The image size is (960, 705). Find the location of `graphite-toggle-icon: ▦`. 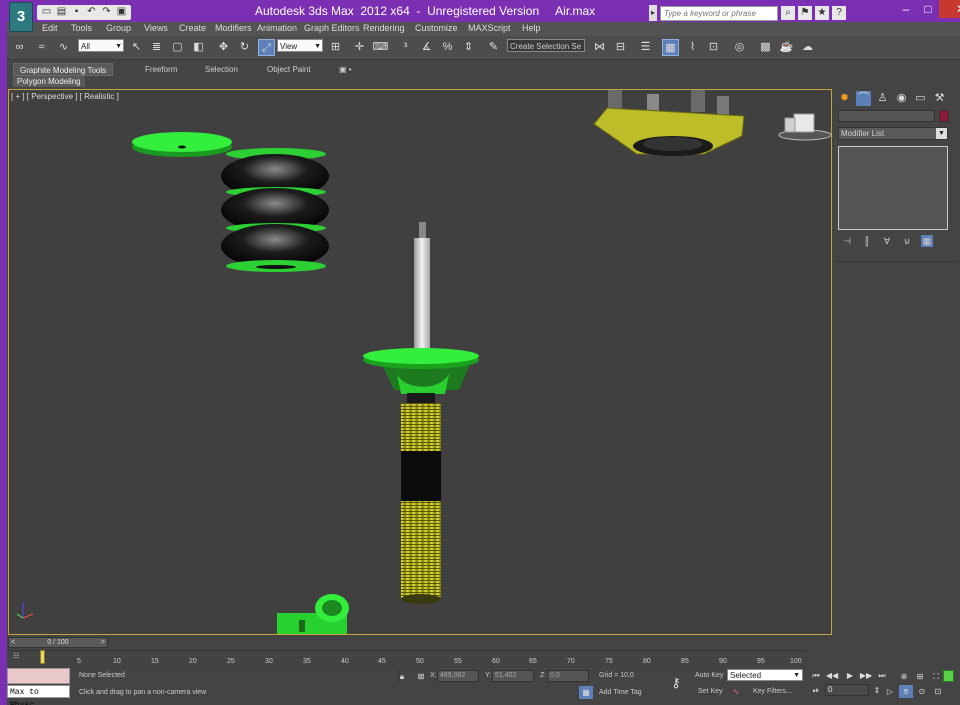

graphite-toggle-icon: ▦ is located at coordinates (670, 47).